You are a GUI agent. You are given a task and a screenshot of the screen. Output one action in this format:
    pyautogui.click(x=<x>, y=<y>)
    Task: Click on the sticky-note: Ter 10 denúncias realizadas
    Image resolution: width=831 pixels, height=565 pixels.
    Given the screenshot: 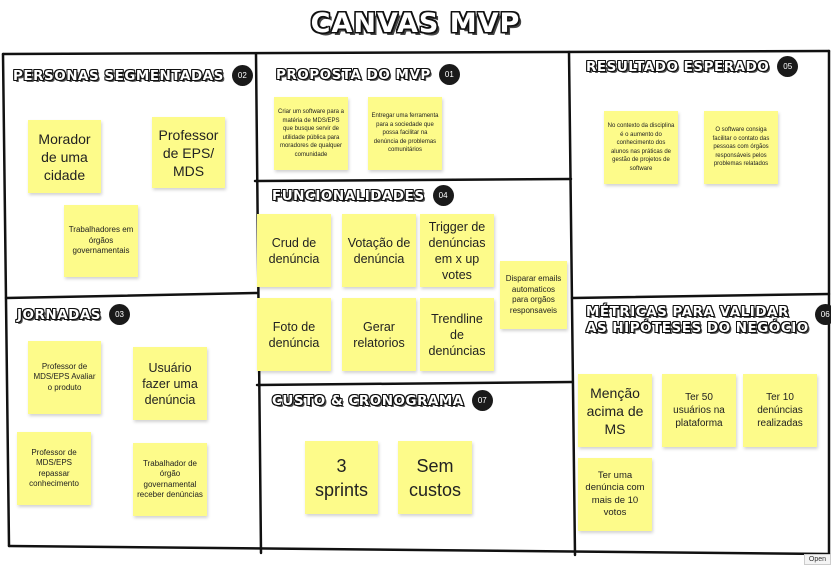 What is the action you would take?
    pyautogui.click(x=780, y=410)
    